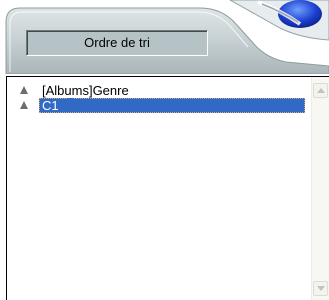 Image resolution: width=329 pixels, height=300 pixels. What do you see at coordinates (320, 188) in the screenshot?
I see `vertical-scrollbar` at bounding box center [320, 188].